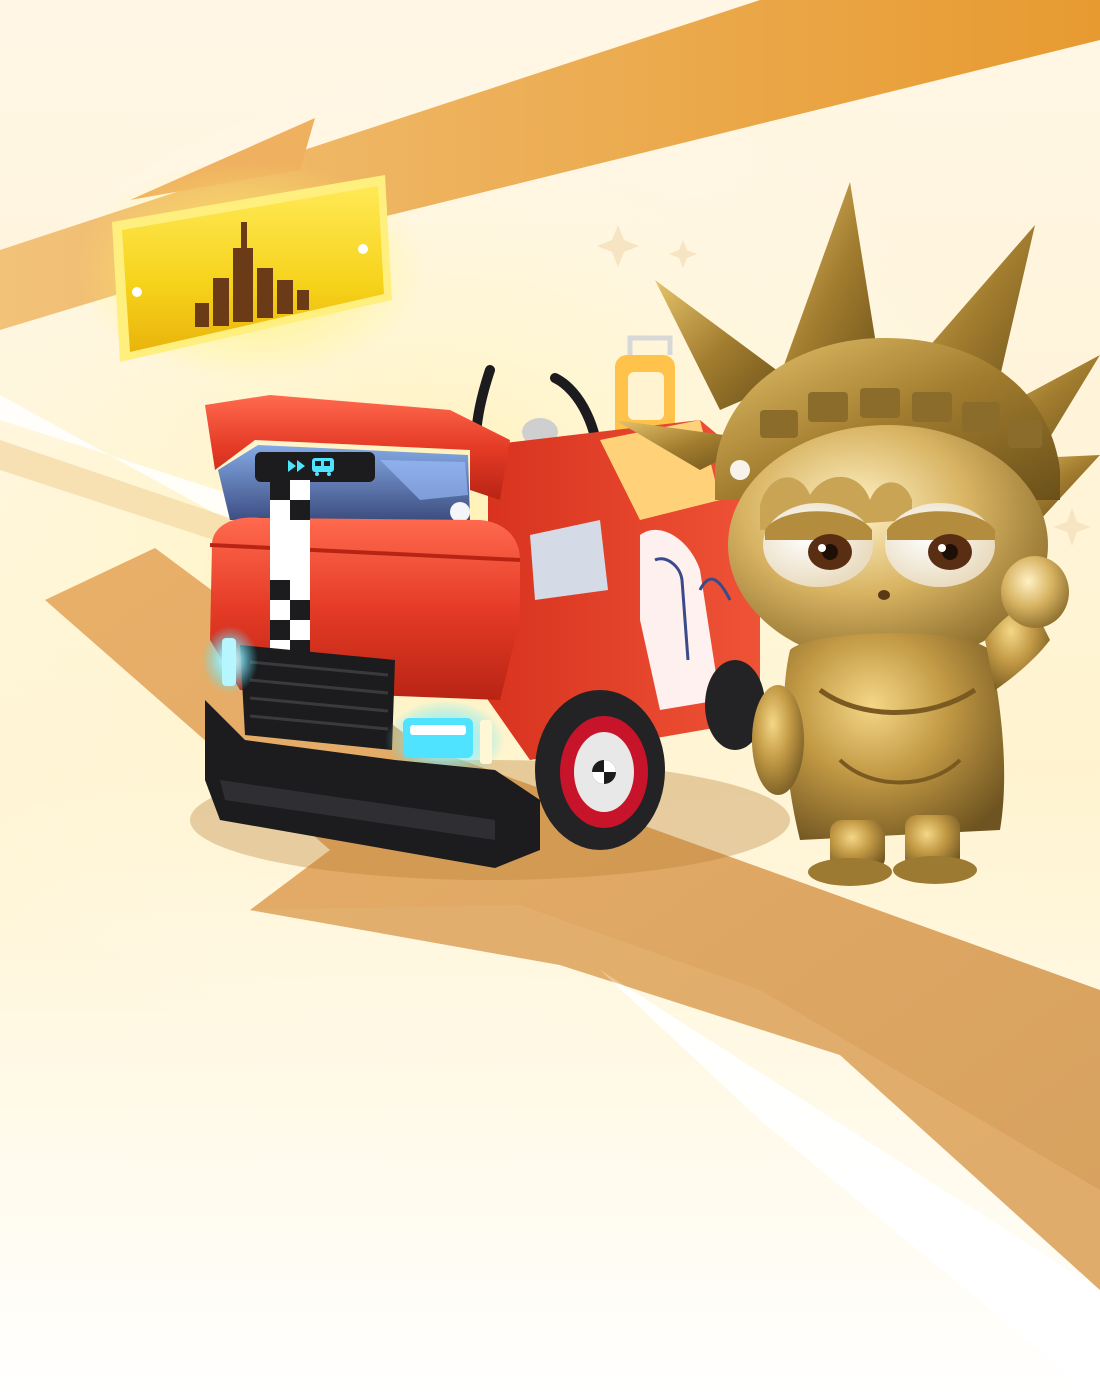  What do you see at coordinates (894, 736) in the screenshot?
I see `character-robe` at bounding box center [894, 736].